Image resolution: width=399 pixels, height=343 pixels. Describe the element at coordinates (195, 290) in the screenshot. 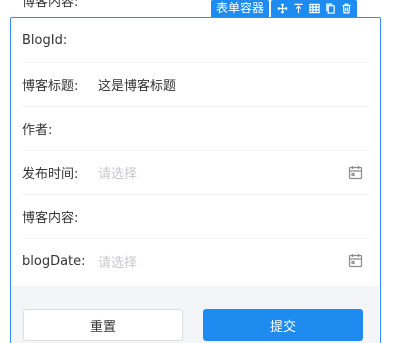

I see `section-divider` at that location.